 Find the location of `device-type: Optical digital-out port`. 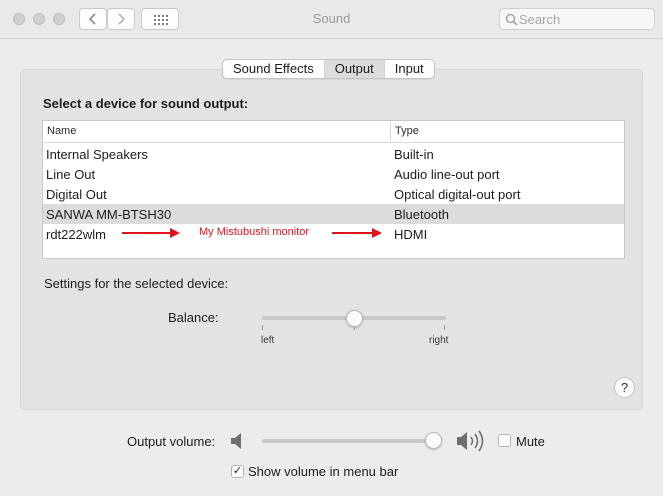

device-type: Optical digital-out port is located at coordinates (457, 194).